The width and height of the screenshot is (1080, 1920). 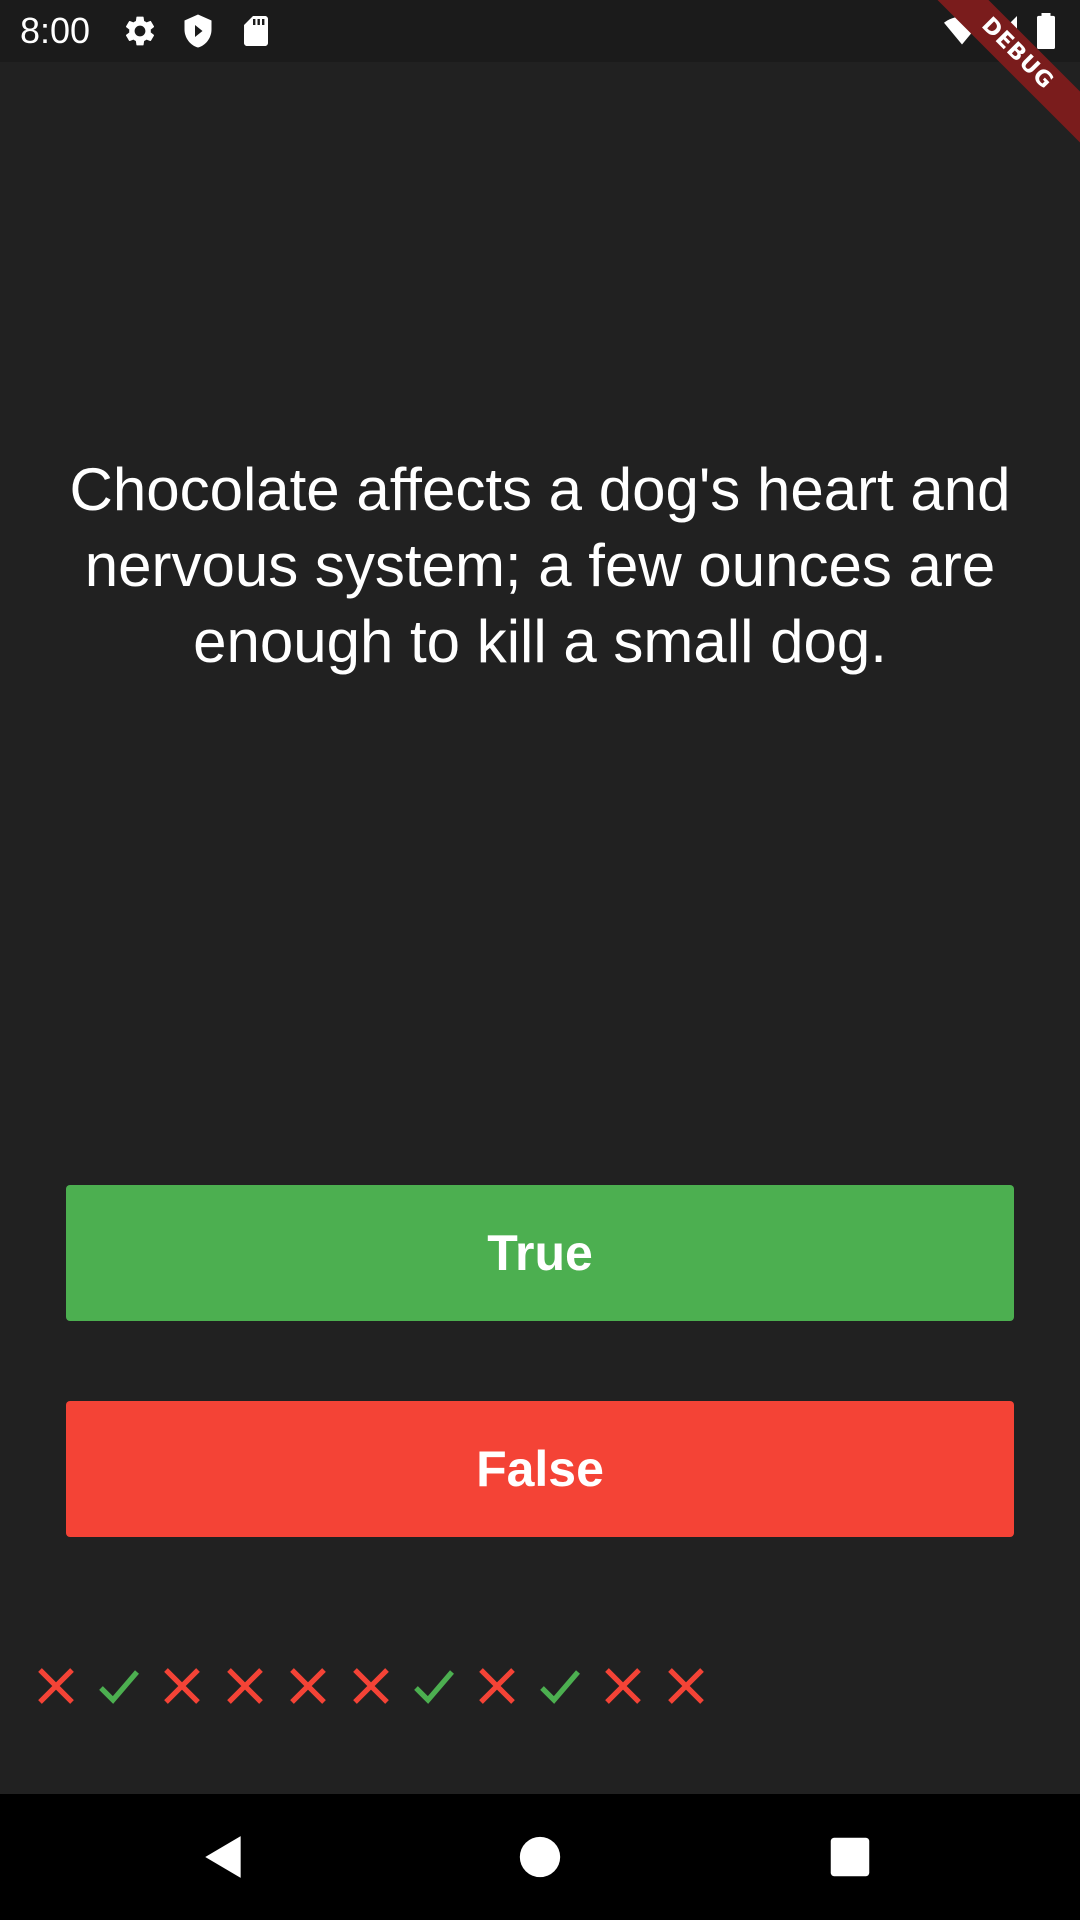 I want to click on score-keeper, so click(x=371, y=1686).